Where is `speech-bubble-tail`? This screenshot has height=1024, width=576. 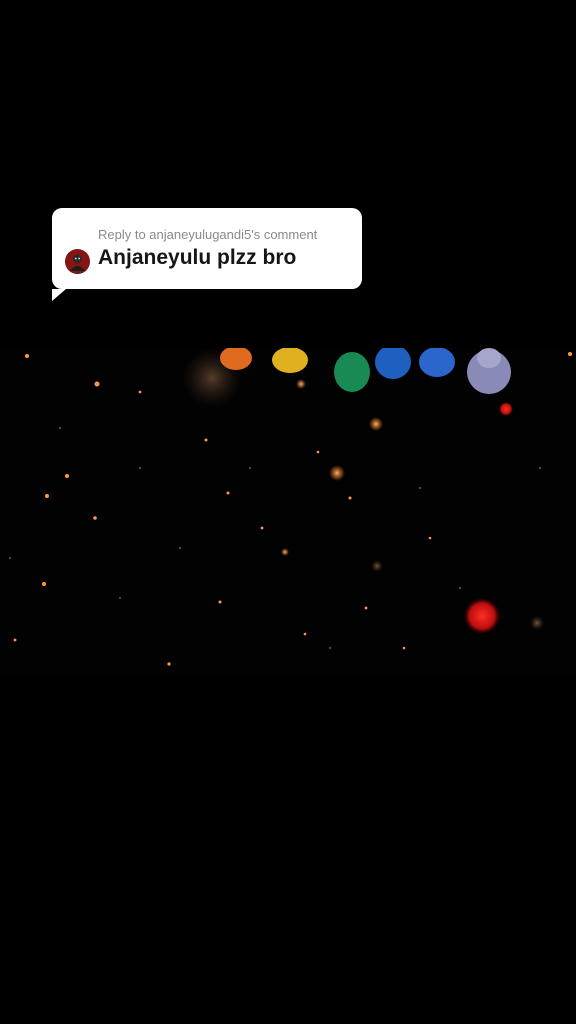 speech-bubble-tail is located at coordinates (59, 295).